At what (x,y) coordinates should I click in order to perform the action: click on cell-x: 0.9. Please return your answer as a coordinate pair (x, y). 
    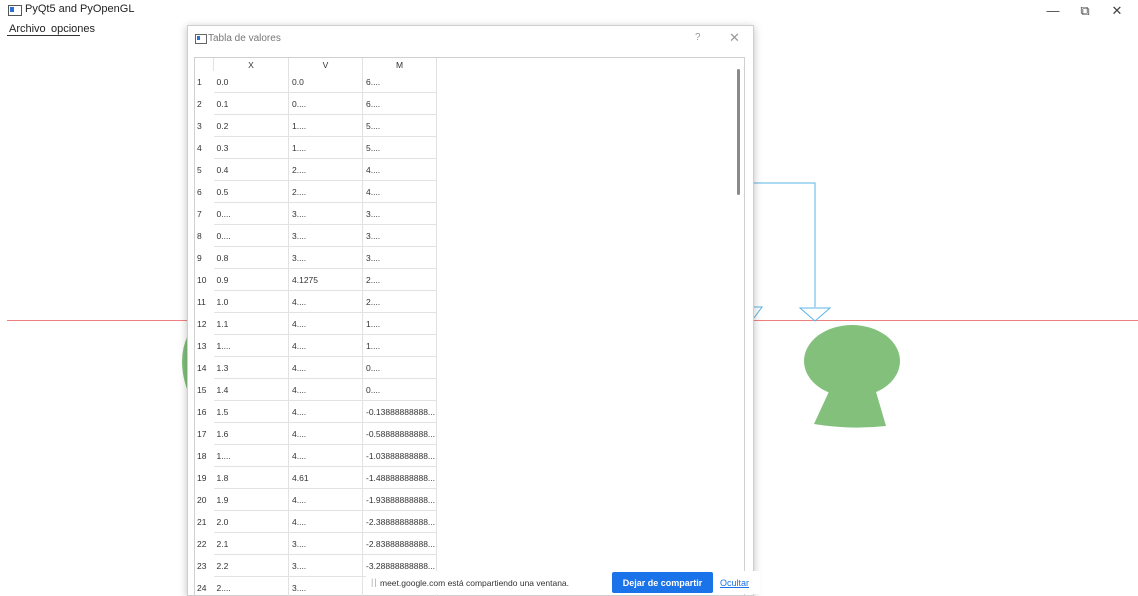
    Looking at the image, I should click on (251, 280).